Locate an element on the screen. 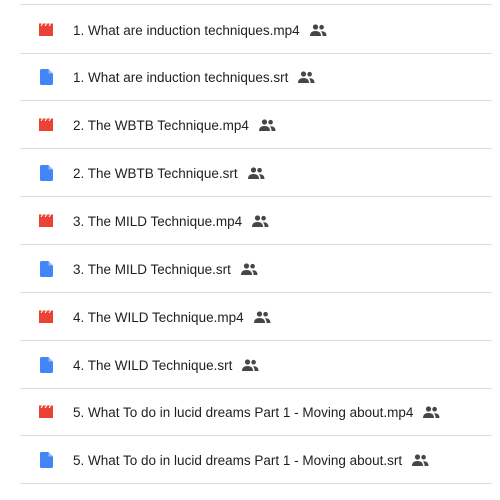 The image size is (500, 500). file-row-video: 1. What are induction techniques.mp4 is located at coordinates (256, 30).